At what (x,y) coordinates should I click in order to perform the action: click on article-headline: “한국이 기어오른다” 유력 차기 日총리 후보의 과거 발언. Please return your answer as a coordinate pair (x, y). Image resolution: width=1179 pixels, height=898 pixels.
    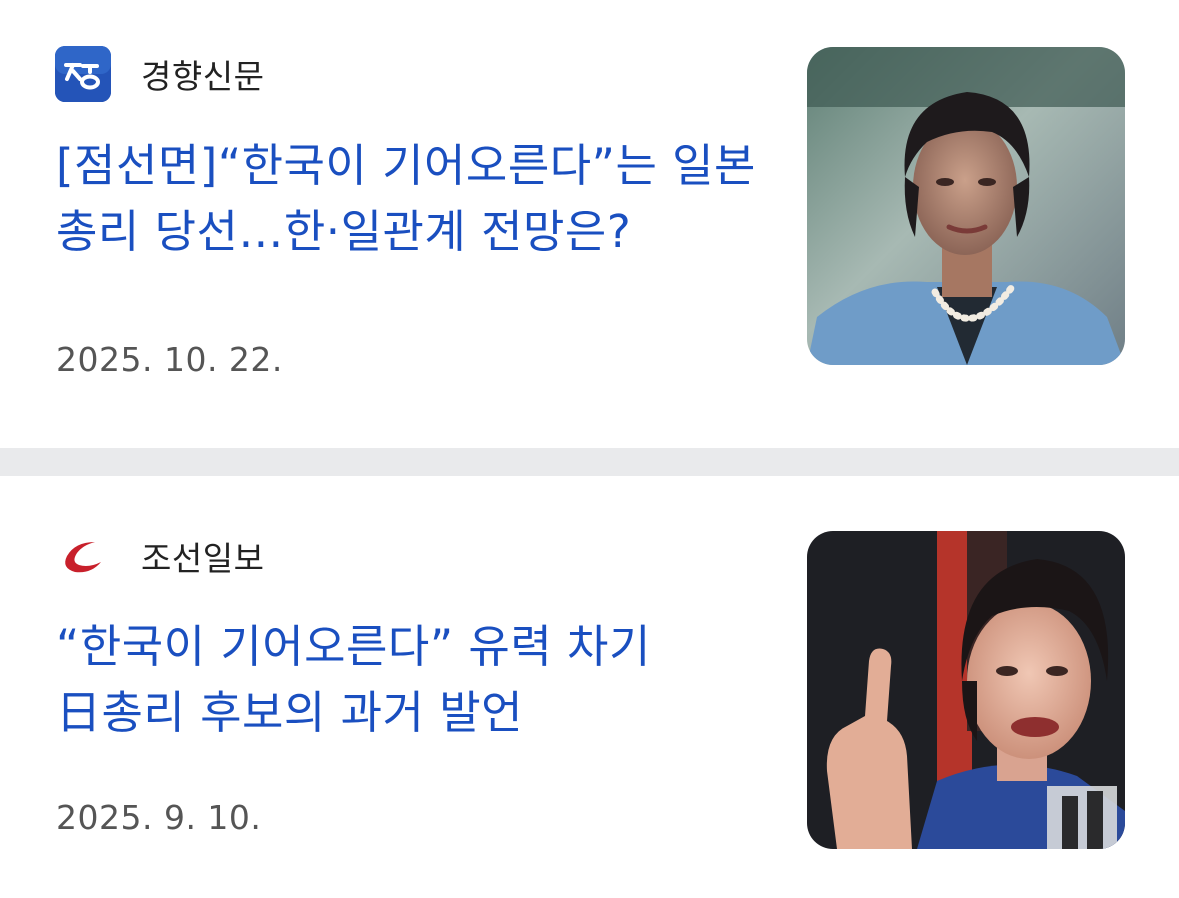
    Looking at the image, I should click on (406, 680).